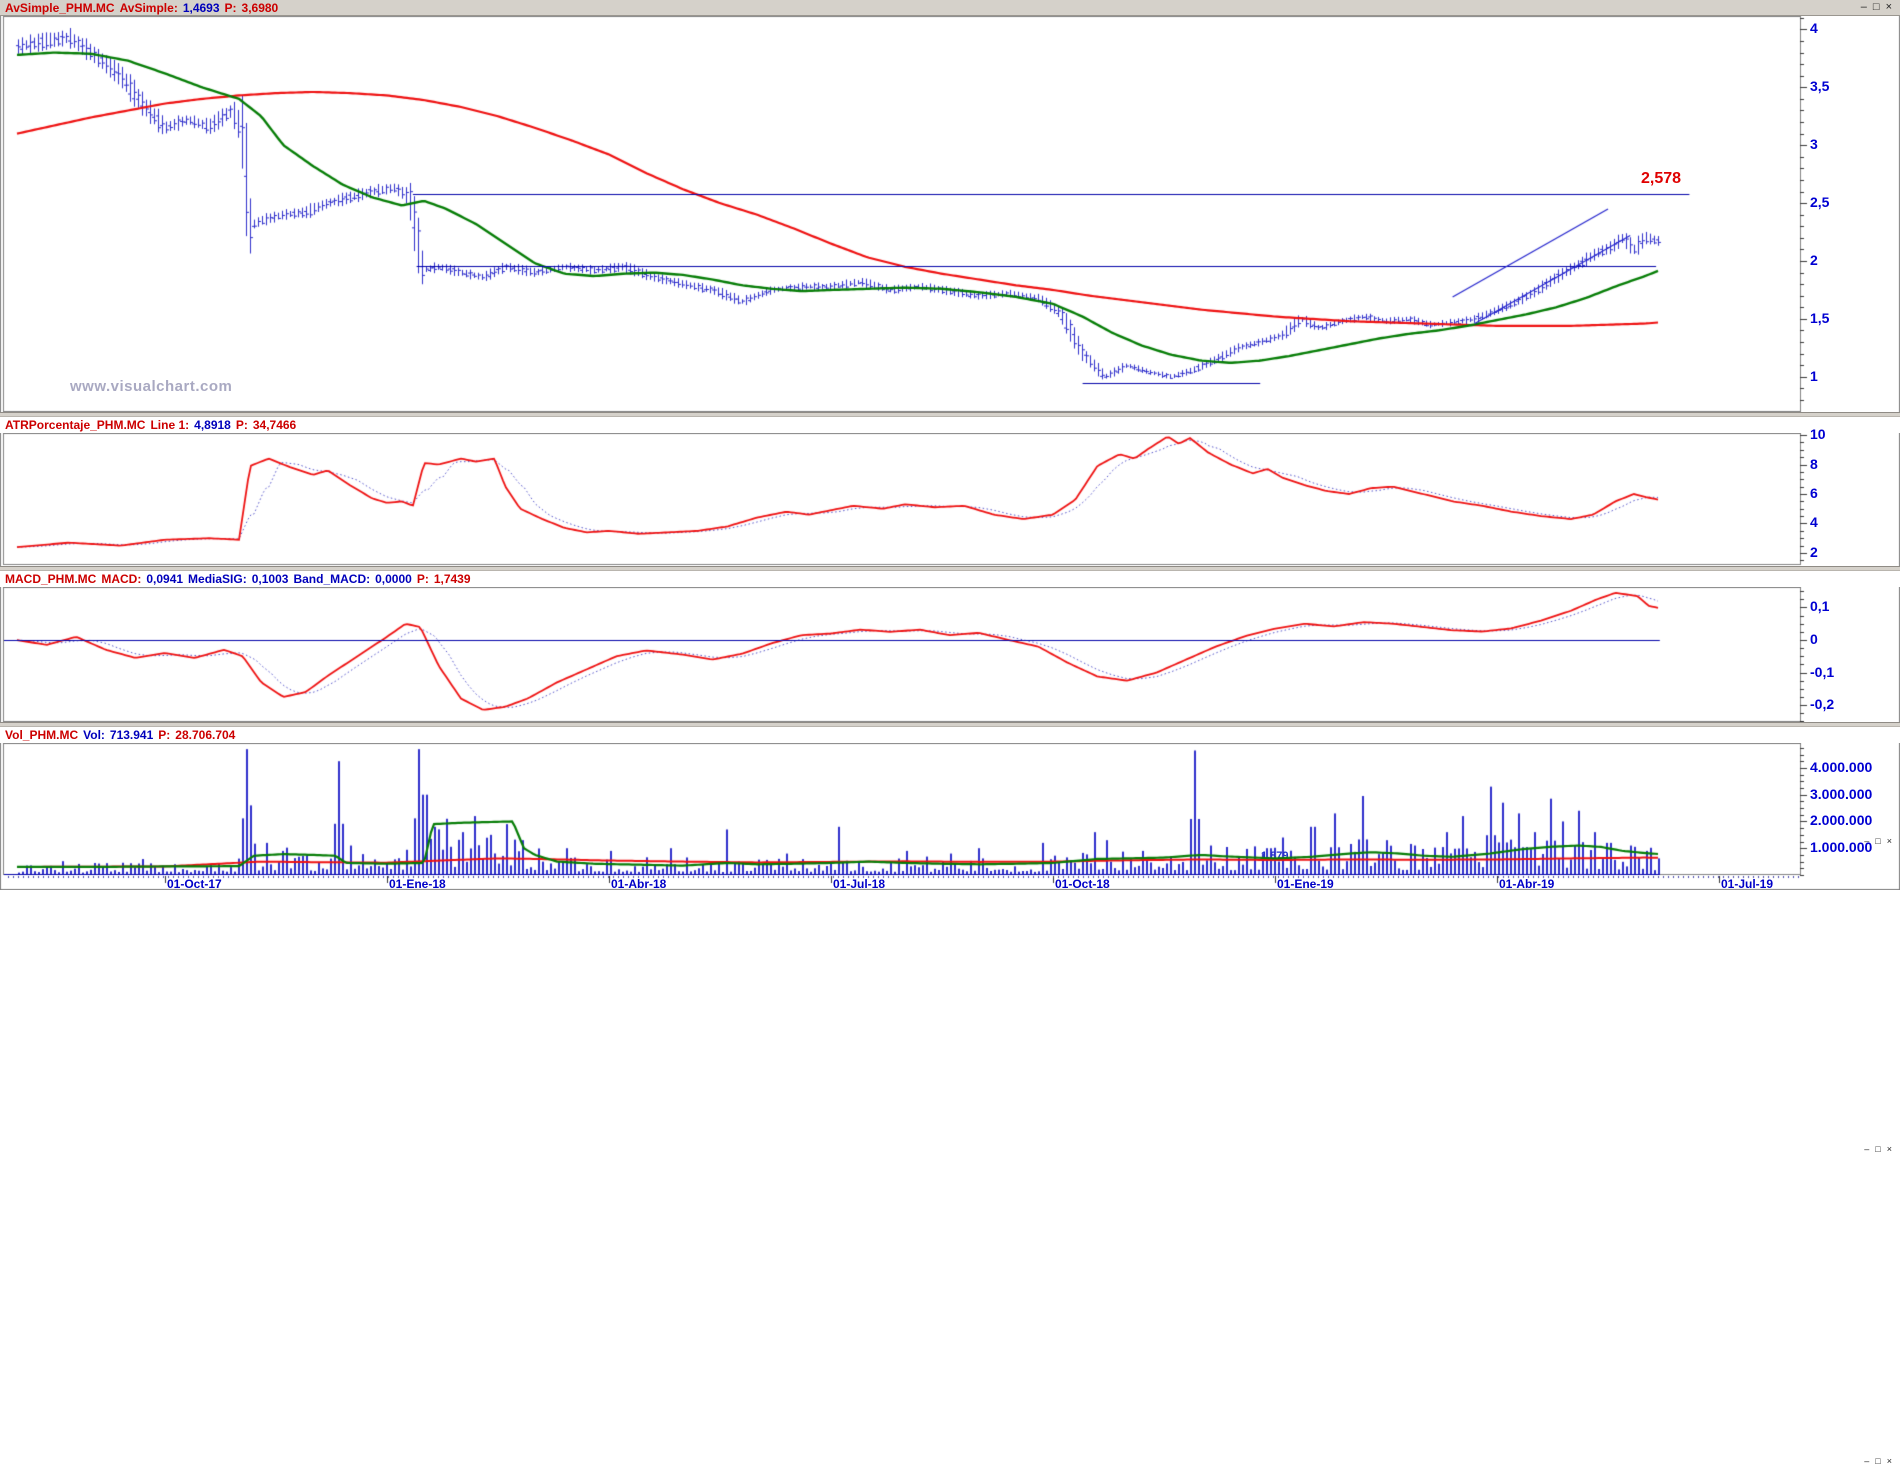  What do you see at coordinates (121, 579) in the screenshot?
I see `field-label: MACD:` at bounding box center [121, 579].